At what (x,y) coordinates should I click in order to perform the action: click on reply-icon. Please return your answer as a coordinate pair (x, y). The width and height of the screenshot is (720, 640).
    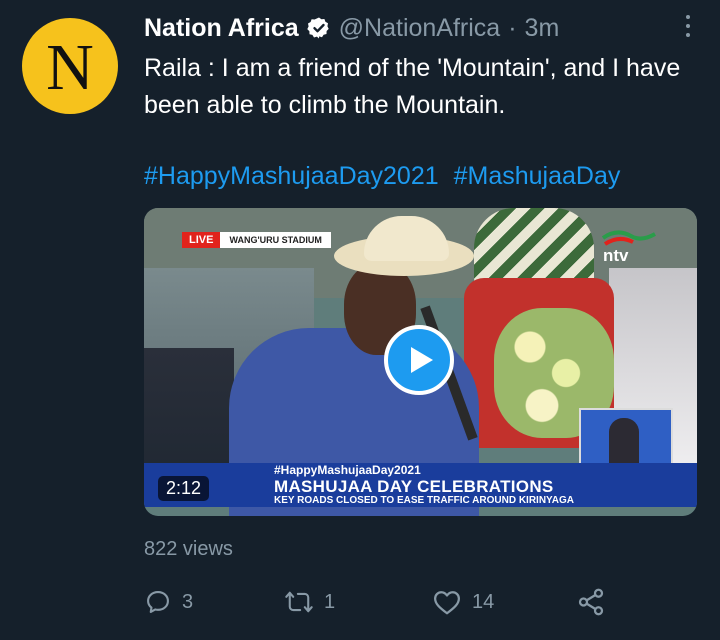
    Looking at the image, I should click on (158, 602).